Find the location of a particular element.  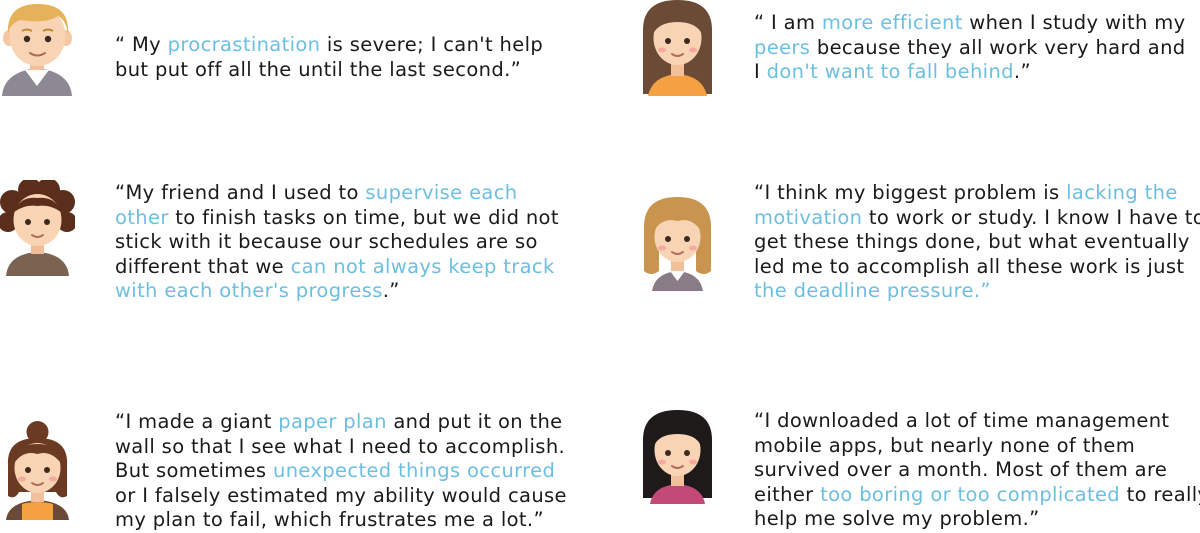

quote-fragment: “ My is located at coordinates (141, 44).